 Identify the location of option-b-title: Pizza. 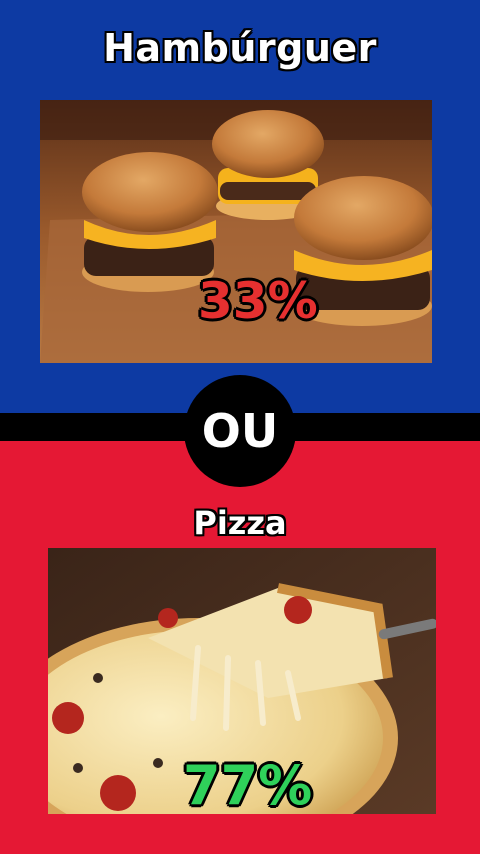
(240, 523).